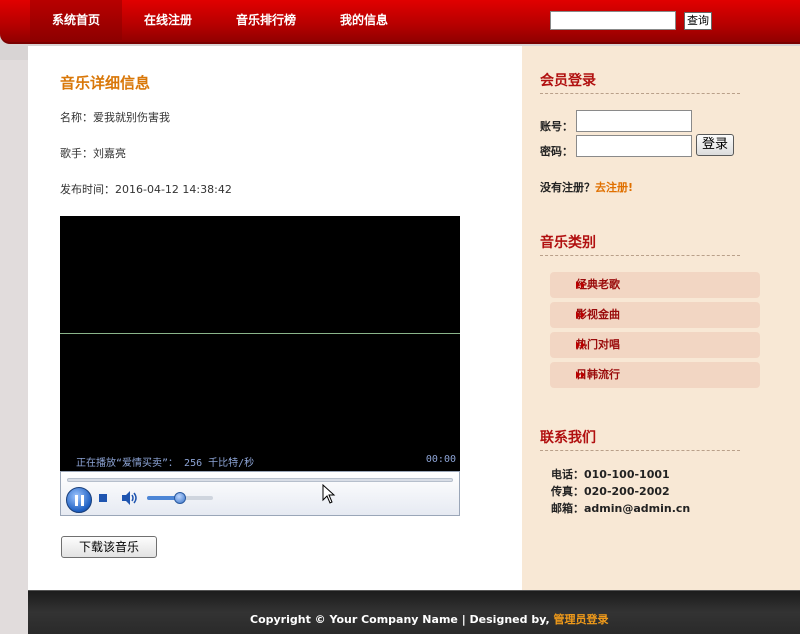 This screenshot has height=634, width=800. What do you see at coordinates (165, 463) in the screenshot?
I see `player-status-text: 正在播放“爱情买卖”： 256 千比特/秒` at bounding box center [165, 463].